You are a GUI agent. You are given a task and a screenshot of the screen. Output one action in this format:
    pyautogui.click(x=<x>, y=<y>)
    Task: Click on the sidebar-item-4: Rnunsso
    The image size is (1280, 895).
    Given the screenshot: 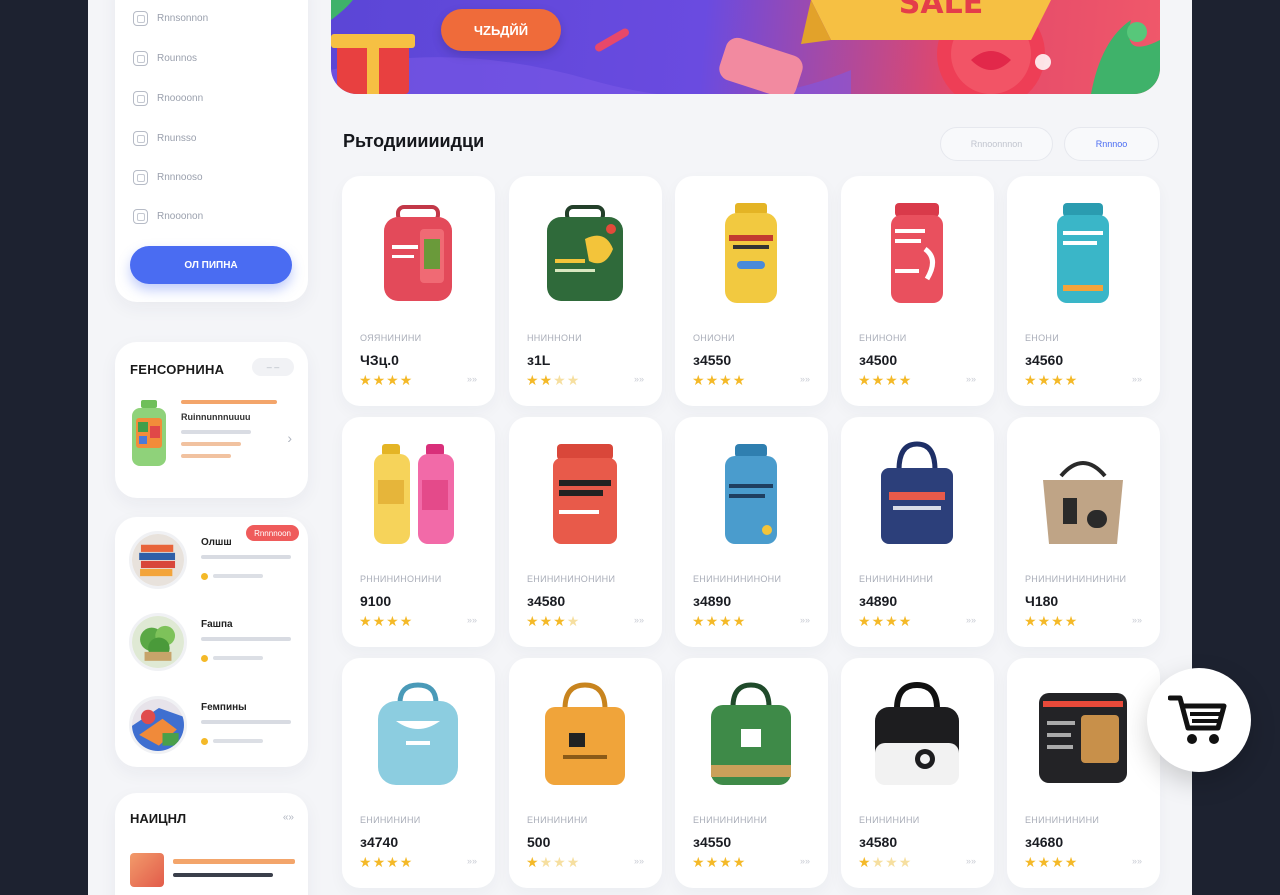 What is the action you would take?
    pyautogui.click(x=164, y=138)
    